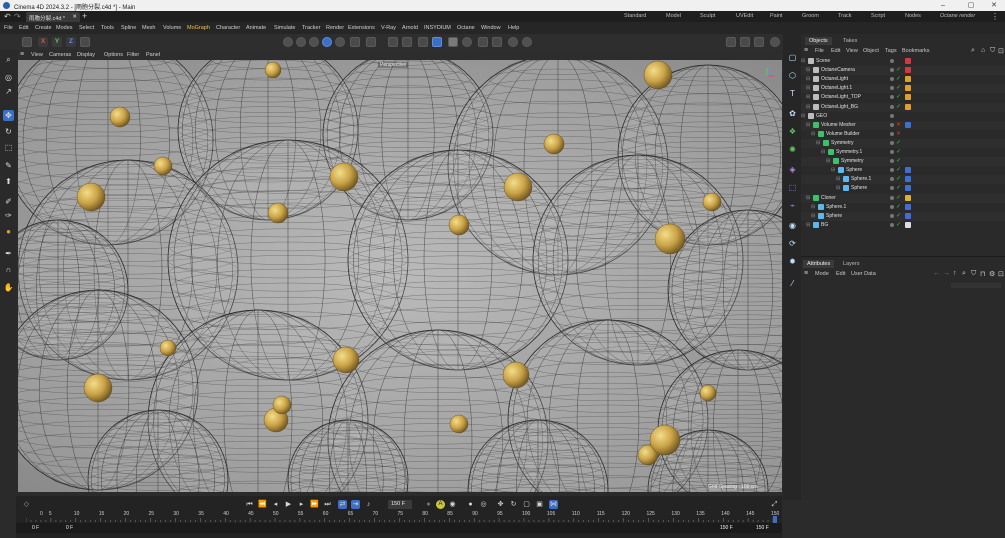 Image resolution: width=1005 pixels, height=538 pixels. I want to click on objects-menu-file: File, so click(819, 51).